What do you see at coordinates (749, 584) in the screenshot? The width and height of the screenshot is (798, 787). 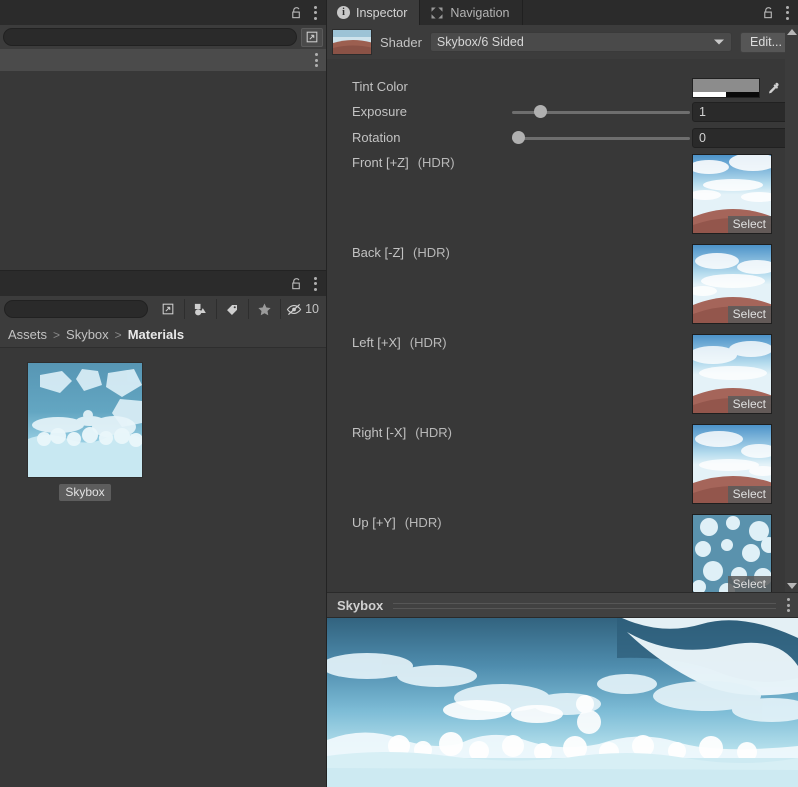 I see `up-select-button: Select` at bounding box center [749, 584].